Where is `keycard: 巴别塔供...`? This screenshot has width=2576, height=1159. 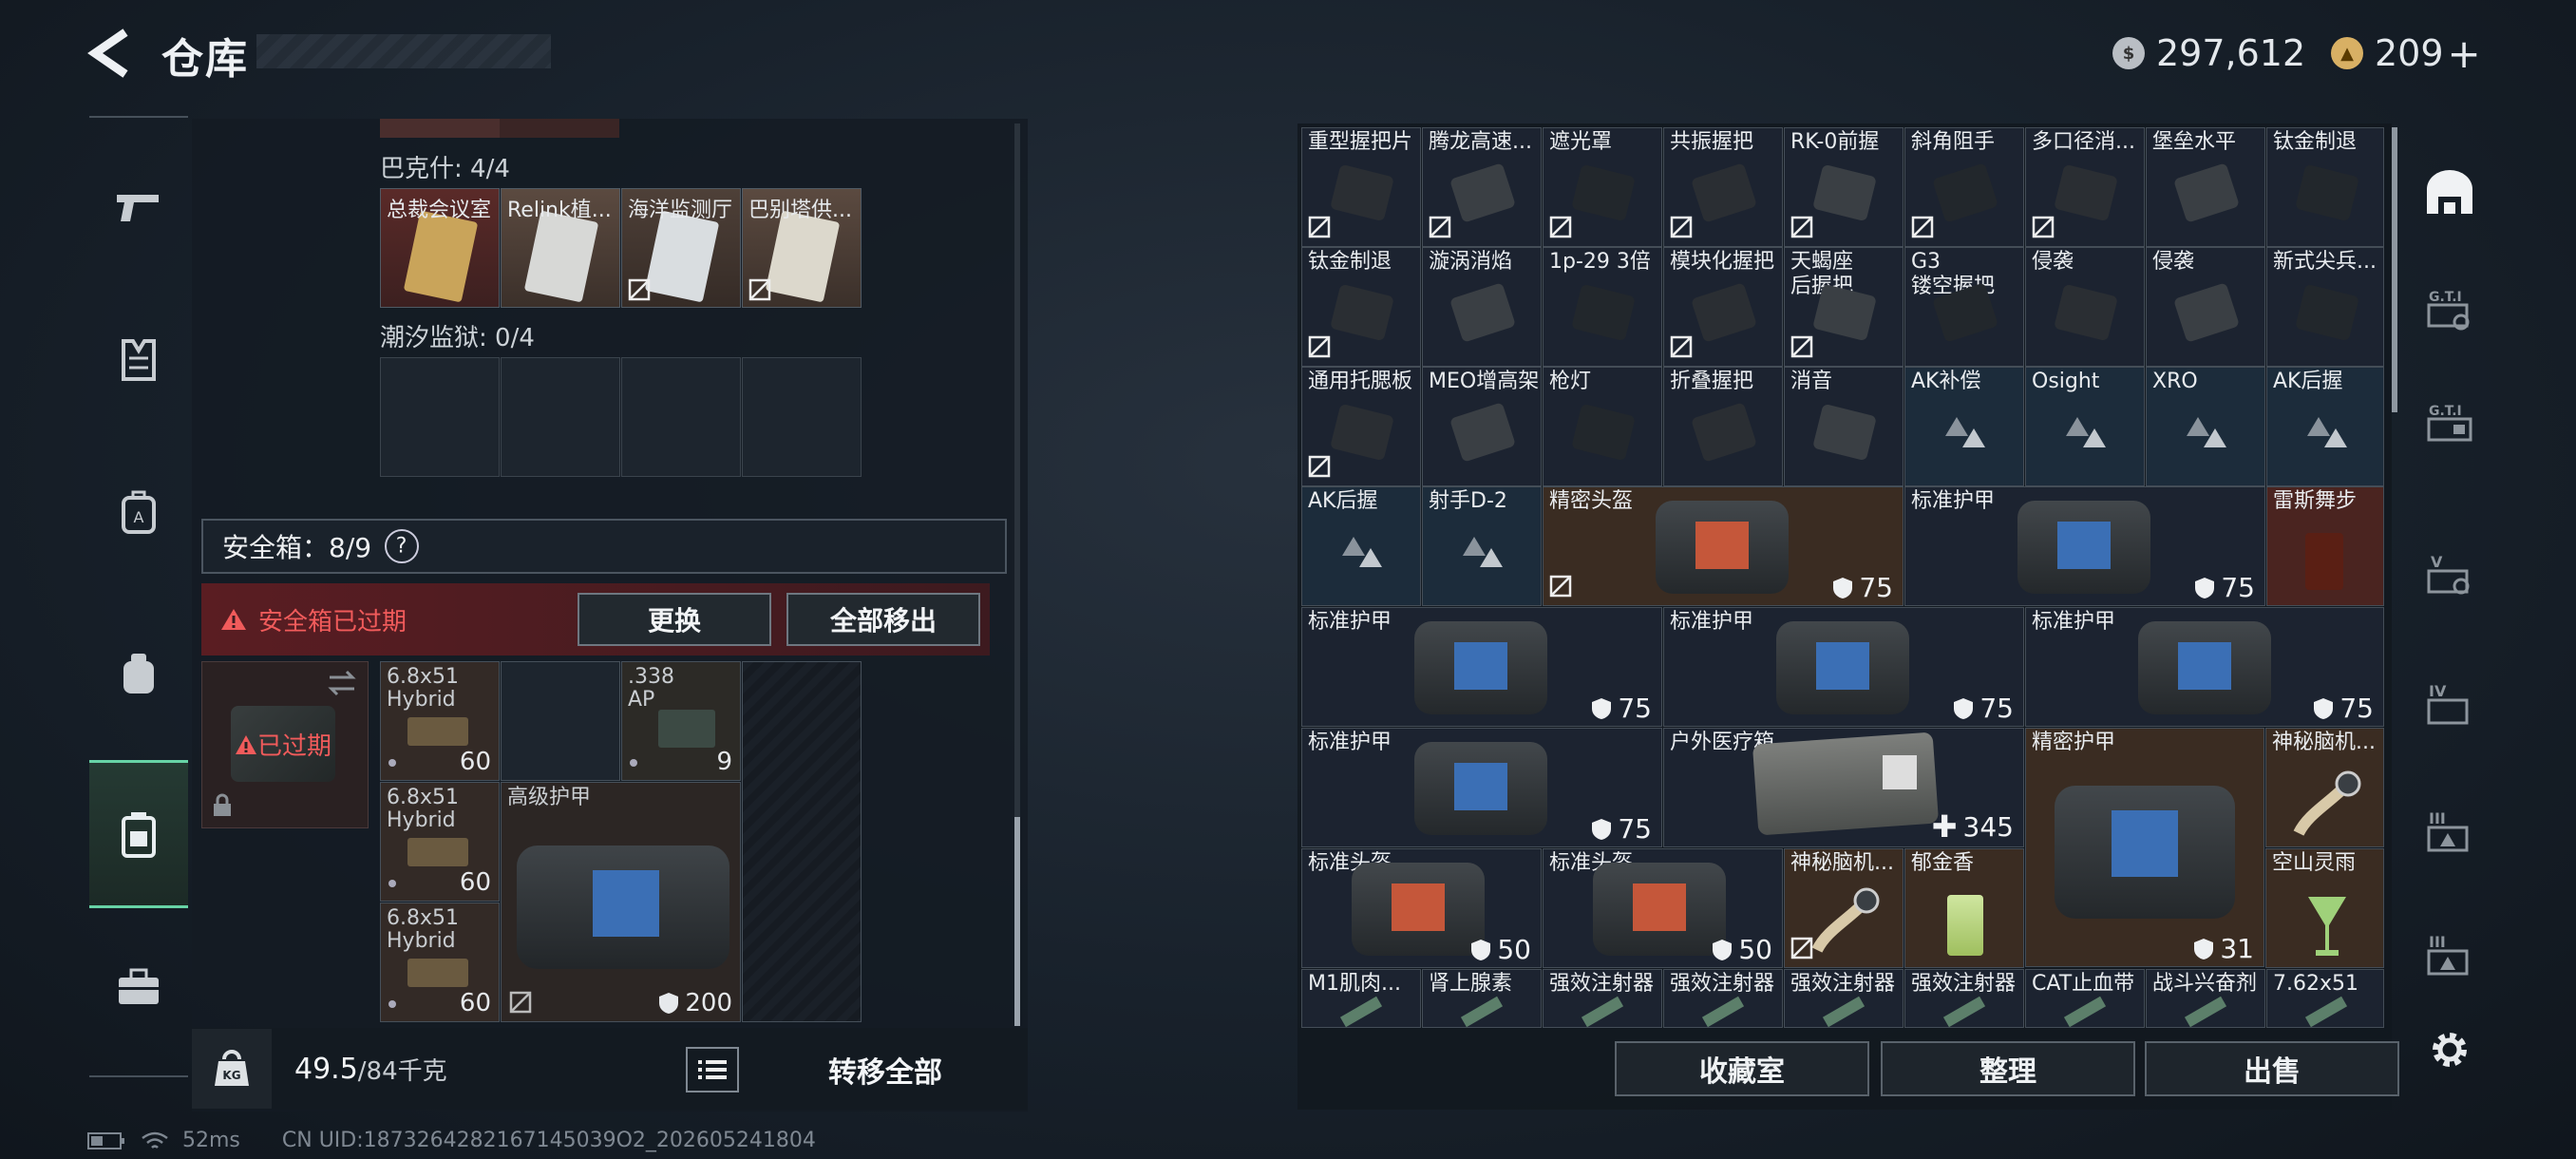
keycard: 巴别塔供... is located at coordinates (802, 248).